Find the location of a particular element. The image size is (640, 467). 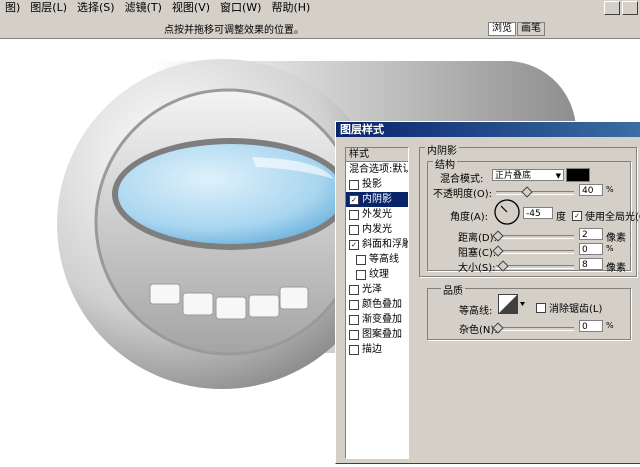

style-item-label: 内发光 is located at coordinates (377, 229).